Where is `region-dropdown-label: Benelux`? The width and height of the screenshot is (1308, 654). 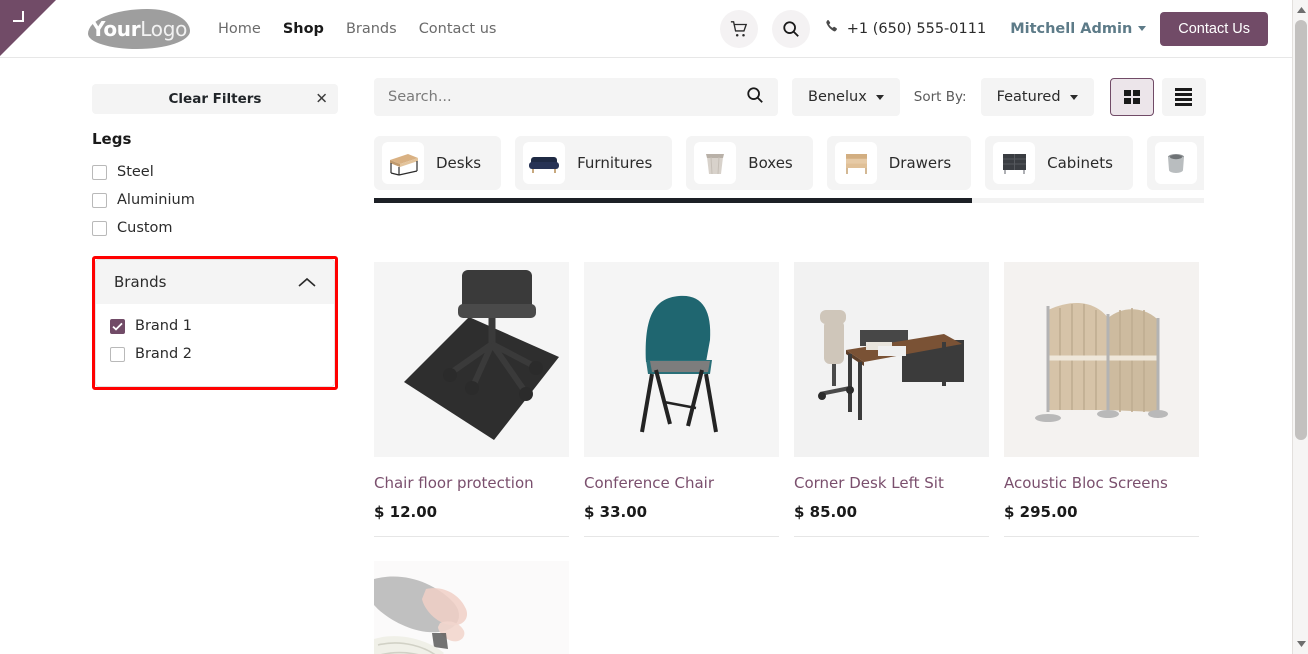
region-dropdown-label: Benelux is located at coordinates (837, 97).